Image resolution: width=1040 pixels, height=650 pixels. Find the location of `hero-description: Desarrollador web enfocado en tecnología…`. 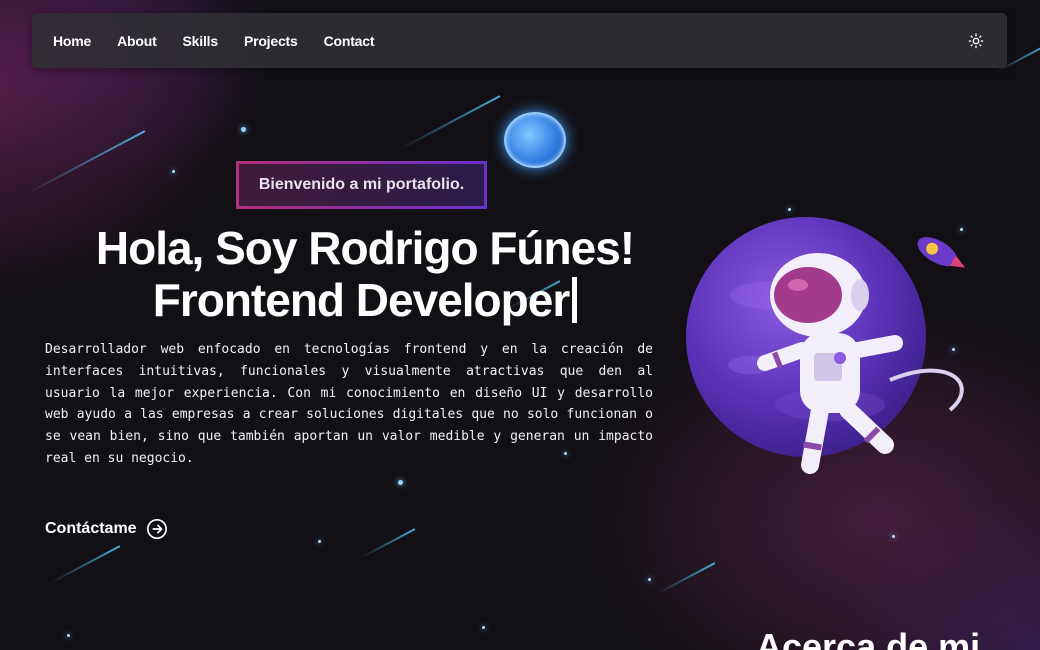

hero-description: Desarrollador web enfocado en tecnología… is located at coordinates (349, 404).